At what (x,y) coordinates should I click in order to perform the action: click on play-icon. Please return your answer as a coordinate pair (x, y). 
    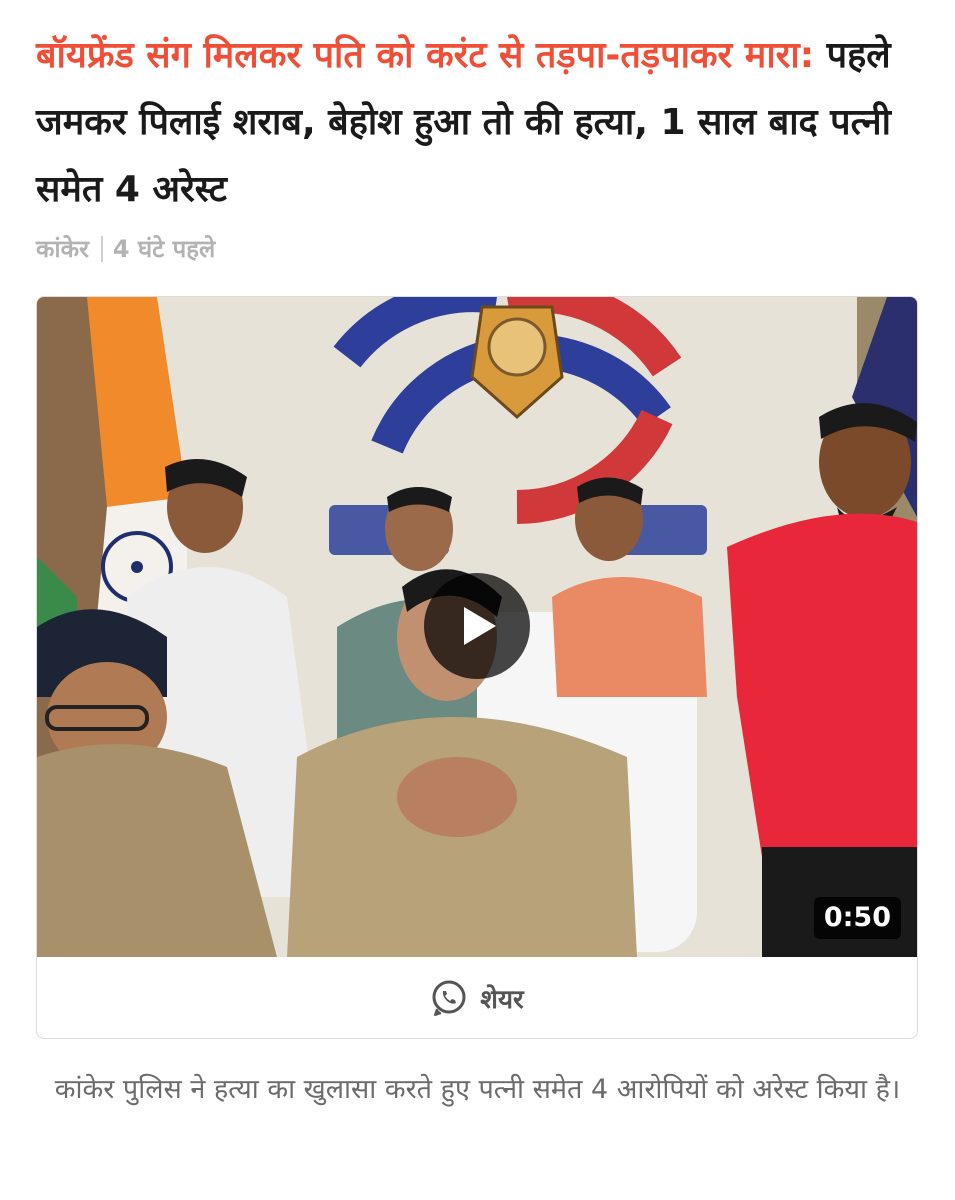
    Looking at the image, I should click on (480, 626).